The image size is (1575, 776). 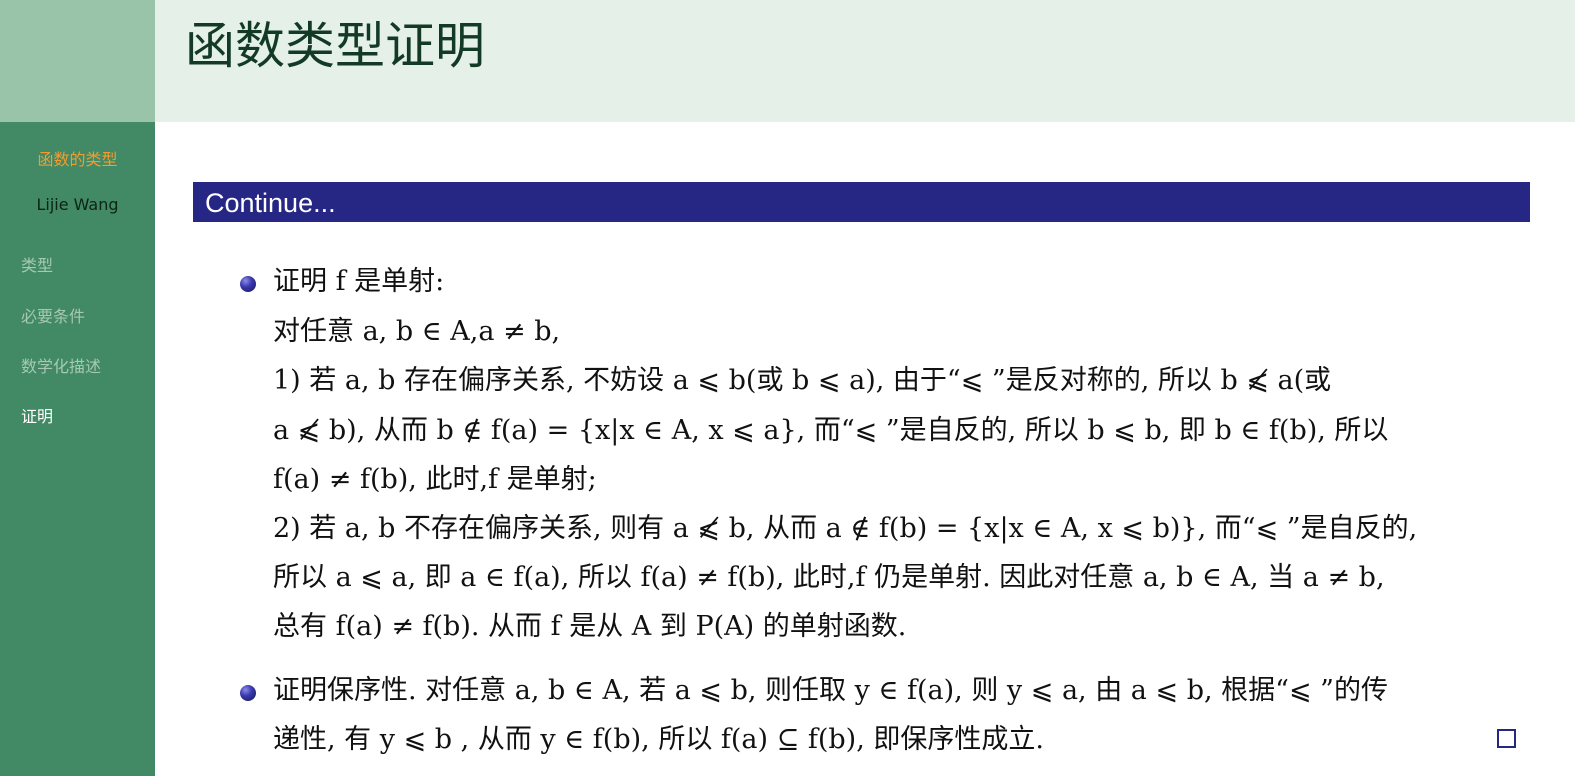 I want to click on presentation-title-link: 函数的类型, so click(x=77, y=158).